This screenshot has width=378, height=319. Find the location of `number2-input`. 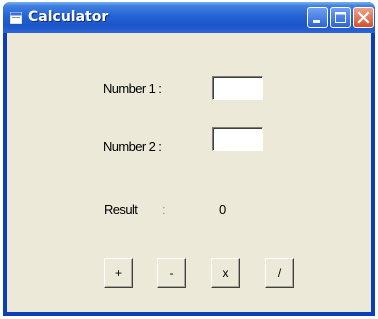

number2-input is located at coordinates (237, 139).